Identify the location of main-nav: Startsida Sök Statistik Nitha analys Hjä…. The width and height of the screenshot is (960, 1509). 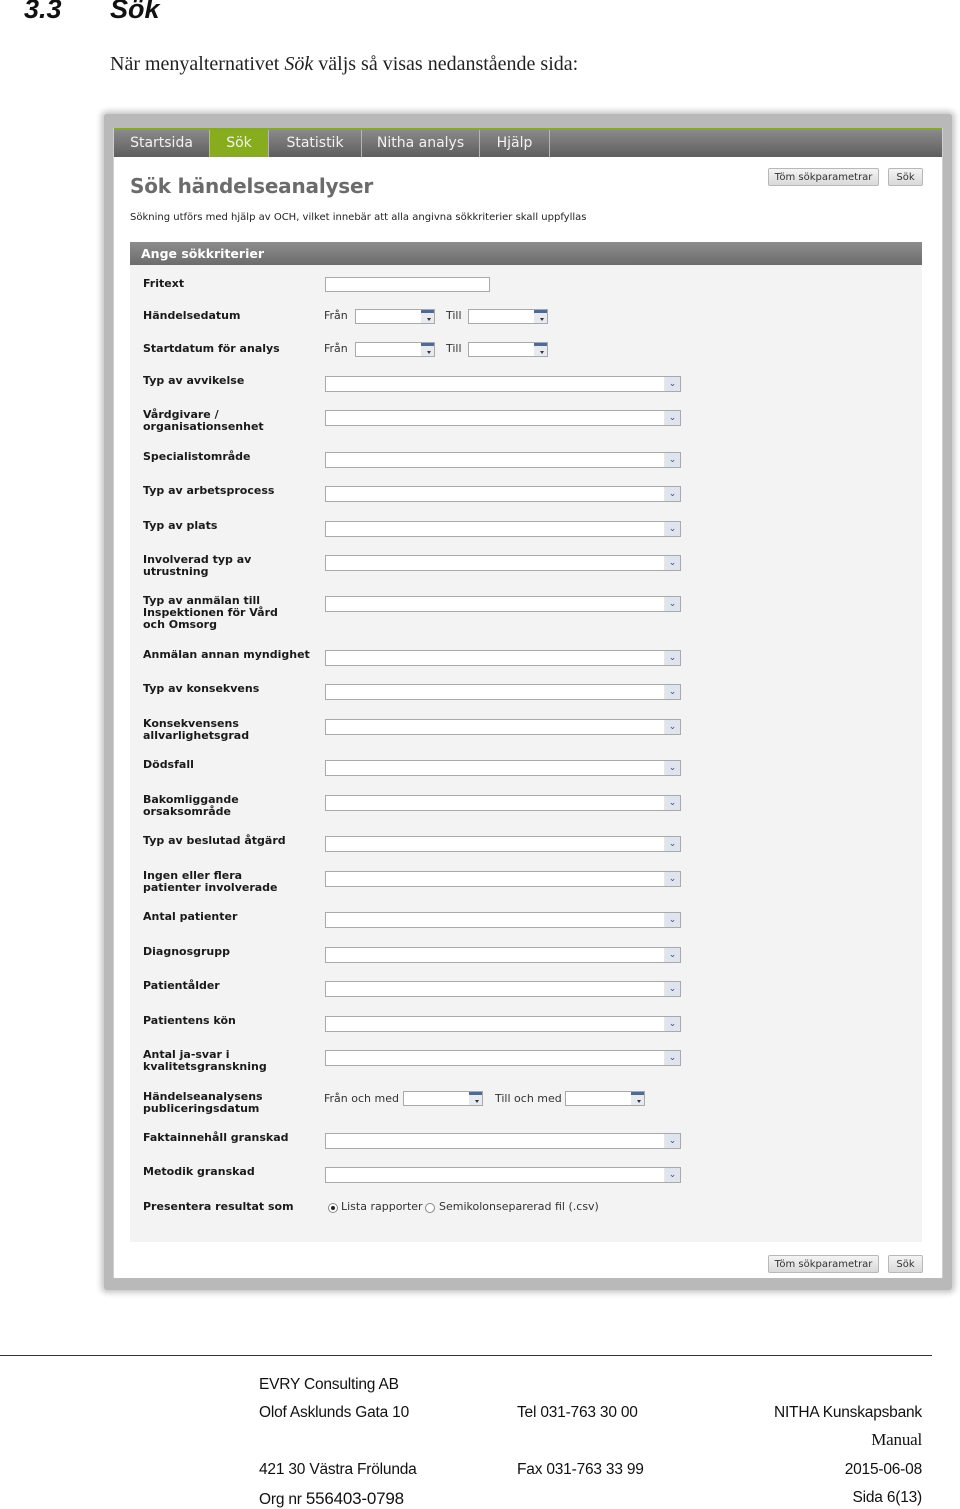
(528, 142).